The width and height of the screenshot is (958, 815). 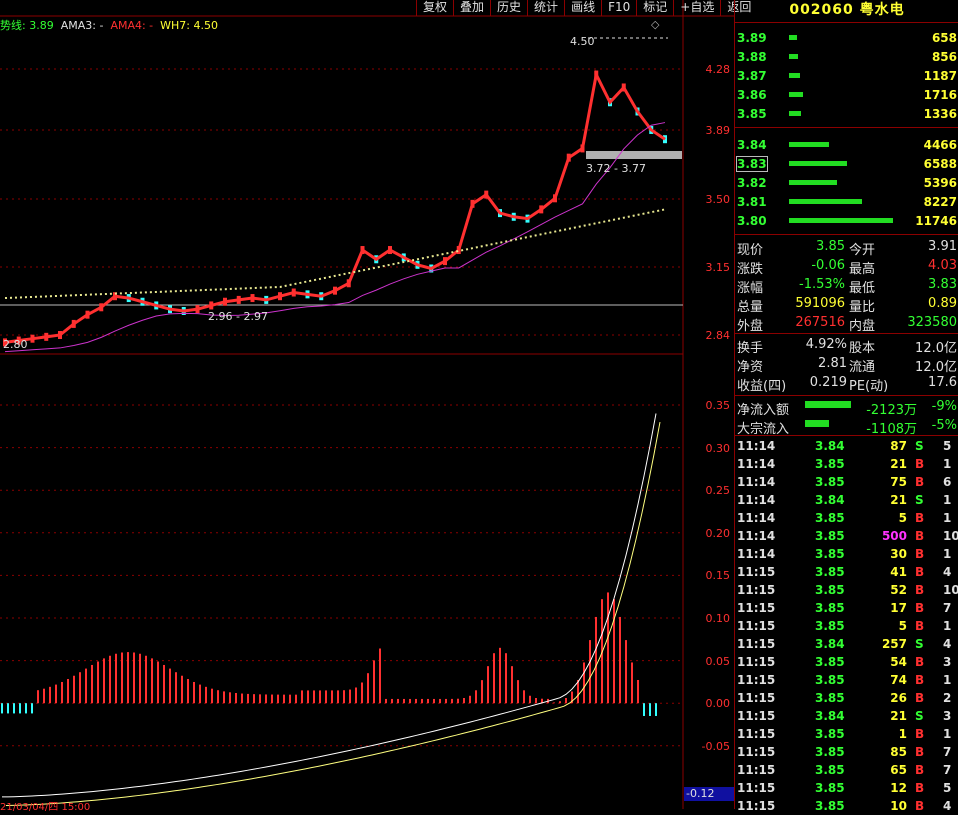 I want to click on tick-row: 11:14 3.85 75 B 6, so click(x=846, y=482).